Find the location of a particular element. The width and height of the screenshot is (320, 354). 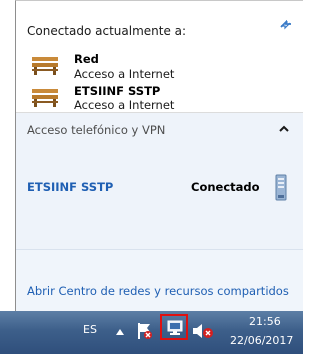

connected-header: Conectado actualmente a: is located at coordinates (107, 31).